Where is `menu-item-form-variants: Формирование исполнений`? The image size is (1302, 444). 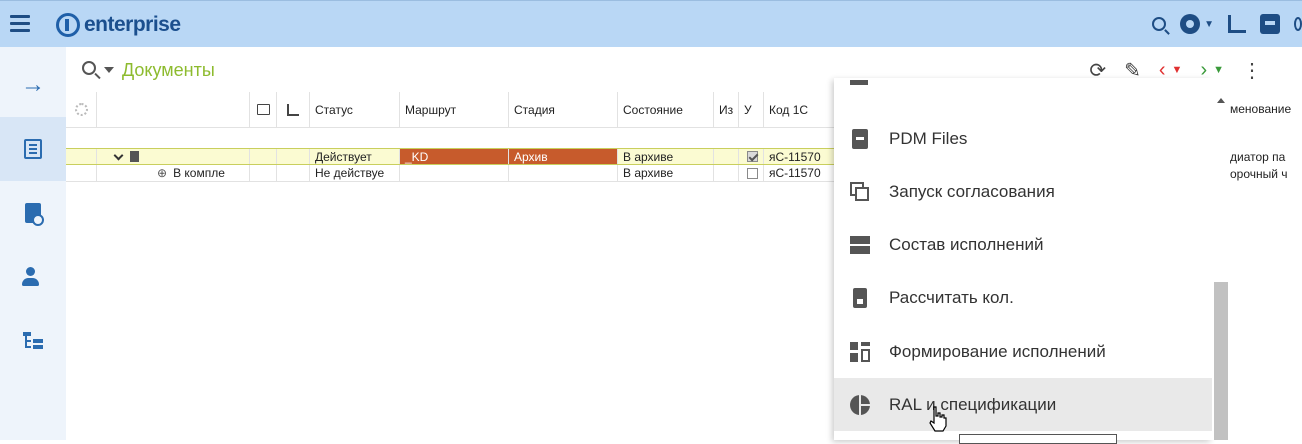 menu-item-form-variants: Формирование исполнений is located at coordinates (1023, 351).